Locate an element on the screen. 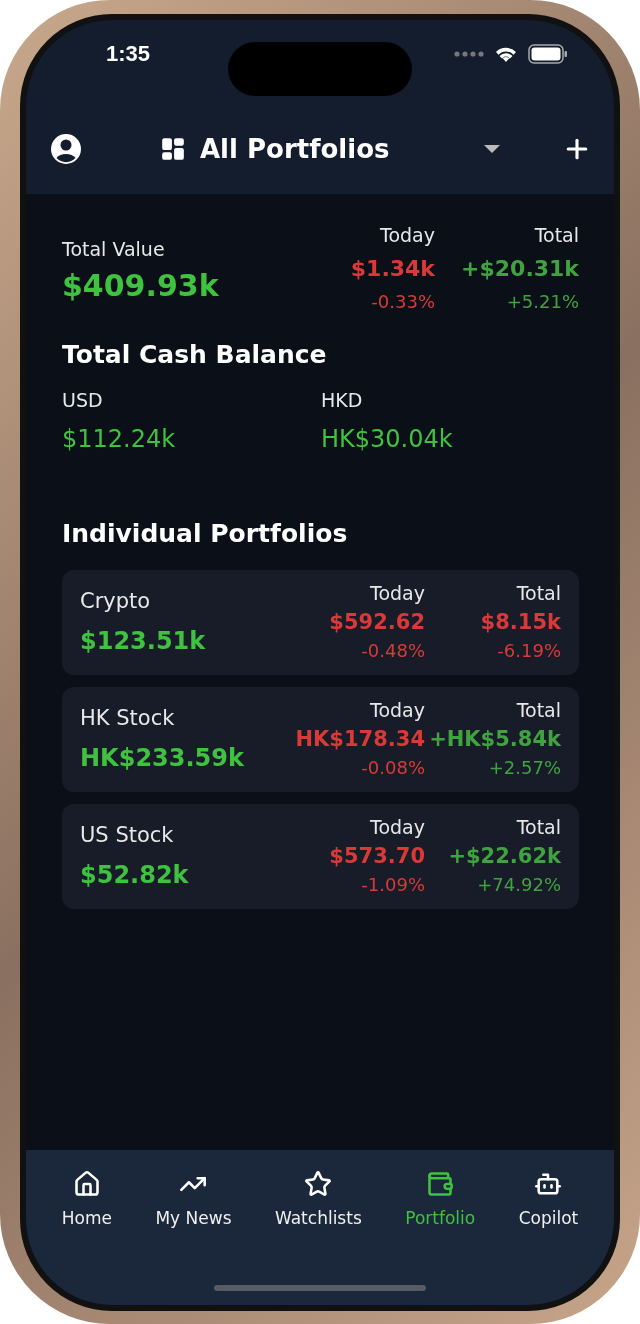 This screenshot has width=640, height=1324. portfolio-card: US Stock $52.82k Today $573.70 -1.09% Total +$22.62k +74.92% is located at coordinates (320, 856).